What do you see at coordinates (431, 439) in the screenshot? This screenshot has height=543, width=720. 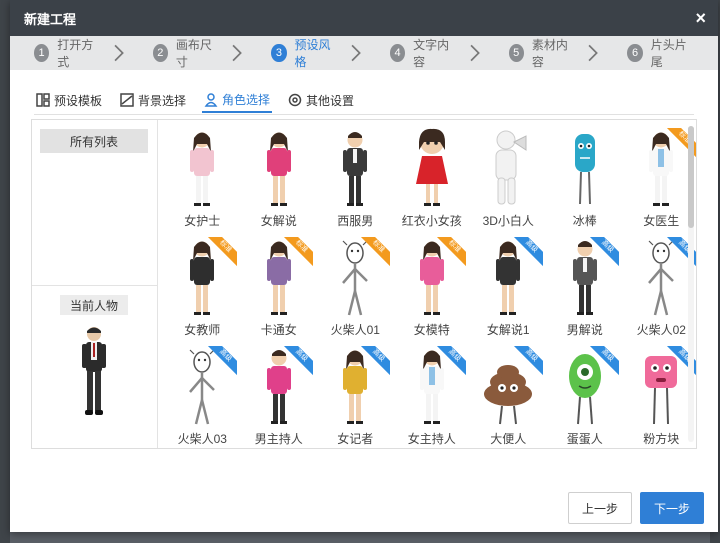 I see `character-name: 女主持人` at bounding box center [431, 439].